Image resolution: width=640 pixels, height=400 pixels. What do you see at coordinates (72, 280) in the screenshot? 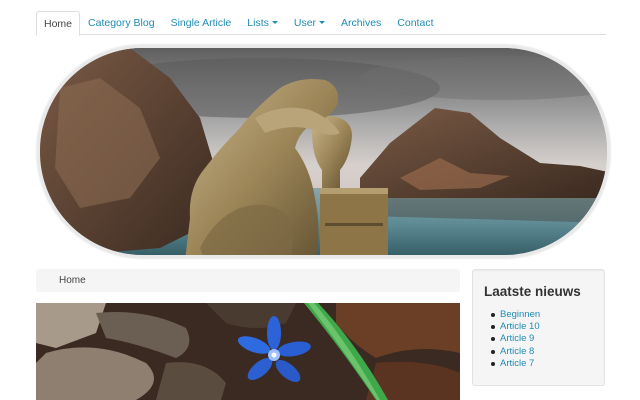
I see `breadcrumb-home: Home` at bounding box center [72, 280].